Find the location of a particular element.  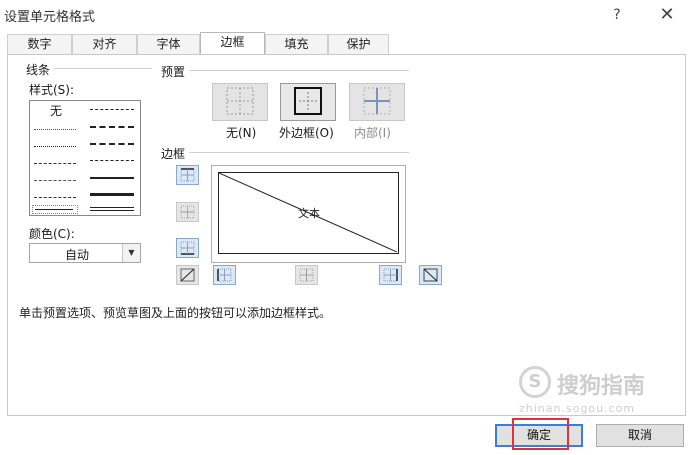

border-inside-horizontal-icon is located at coordinates (187, 212).